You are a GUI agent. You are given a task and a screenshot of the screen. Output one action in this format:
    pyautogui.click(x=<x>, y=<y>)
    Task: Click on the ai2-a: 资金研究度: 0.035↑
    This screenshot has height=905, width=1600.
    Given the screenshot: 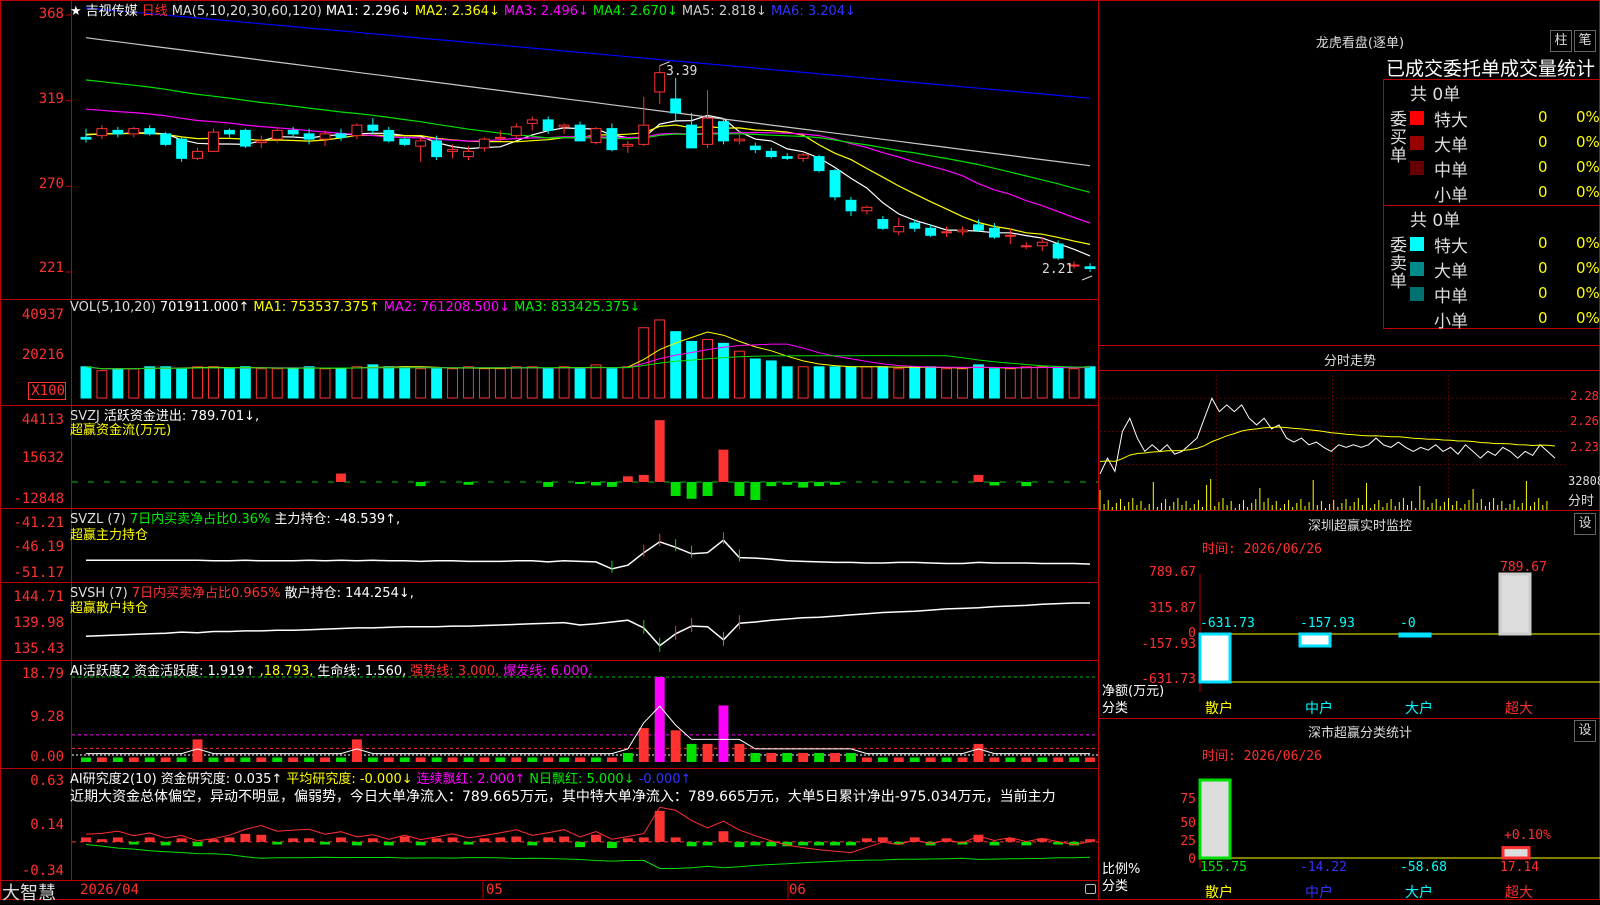 What is the action you would take?
    pyautogui.click(x=221, y=779)
    